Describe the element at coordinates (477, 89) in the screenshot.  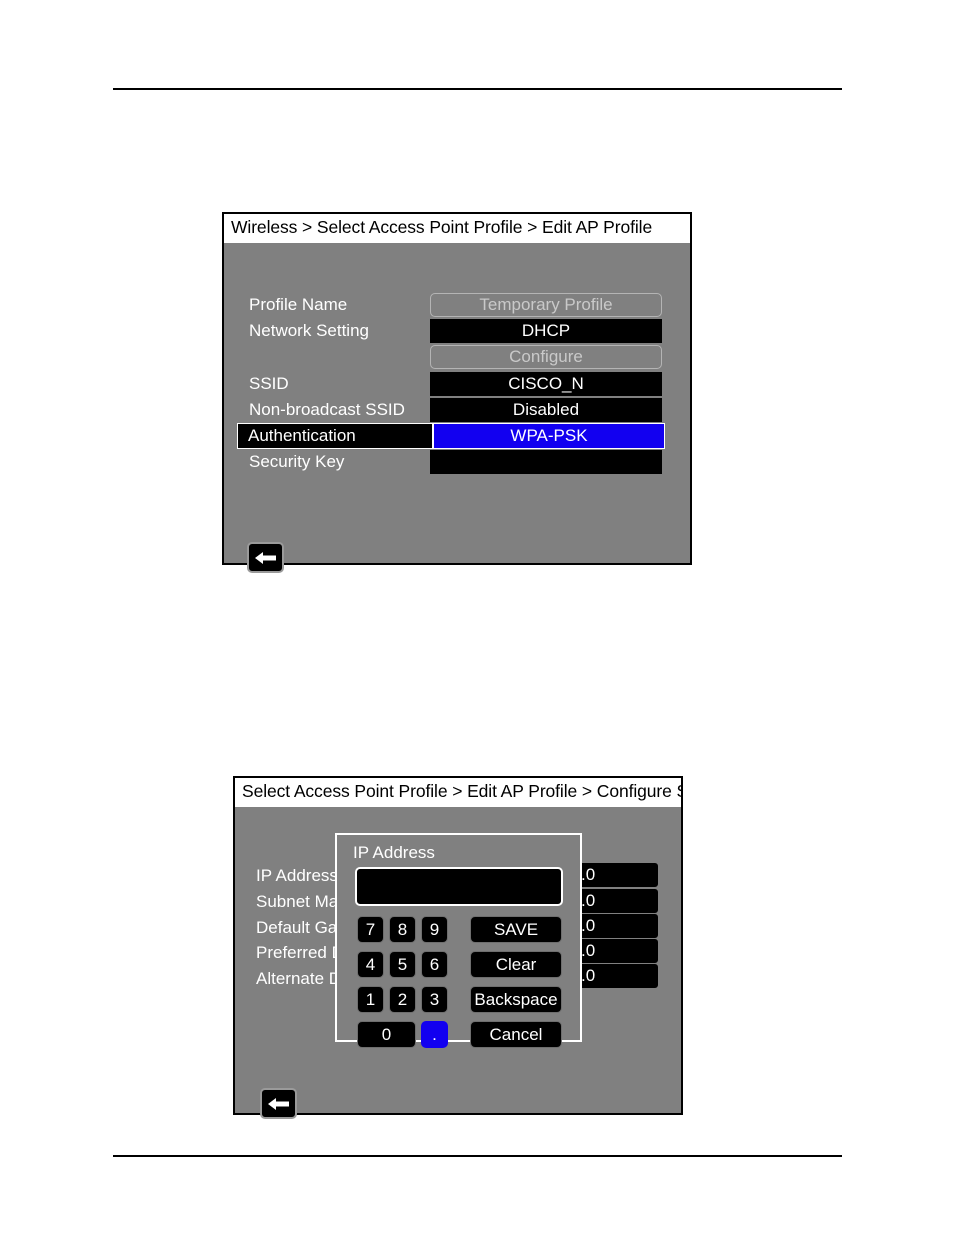
I see `page-header-rule` at that location.